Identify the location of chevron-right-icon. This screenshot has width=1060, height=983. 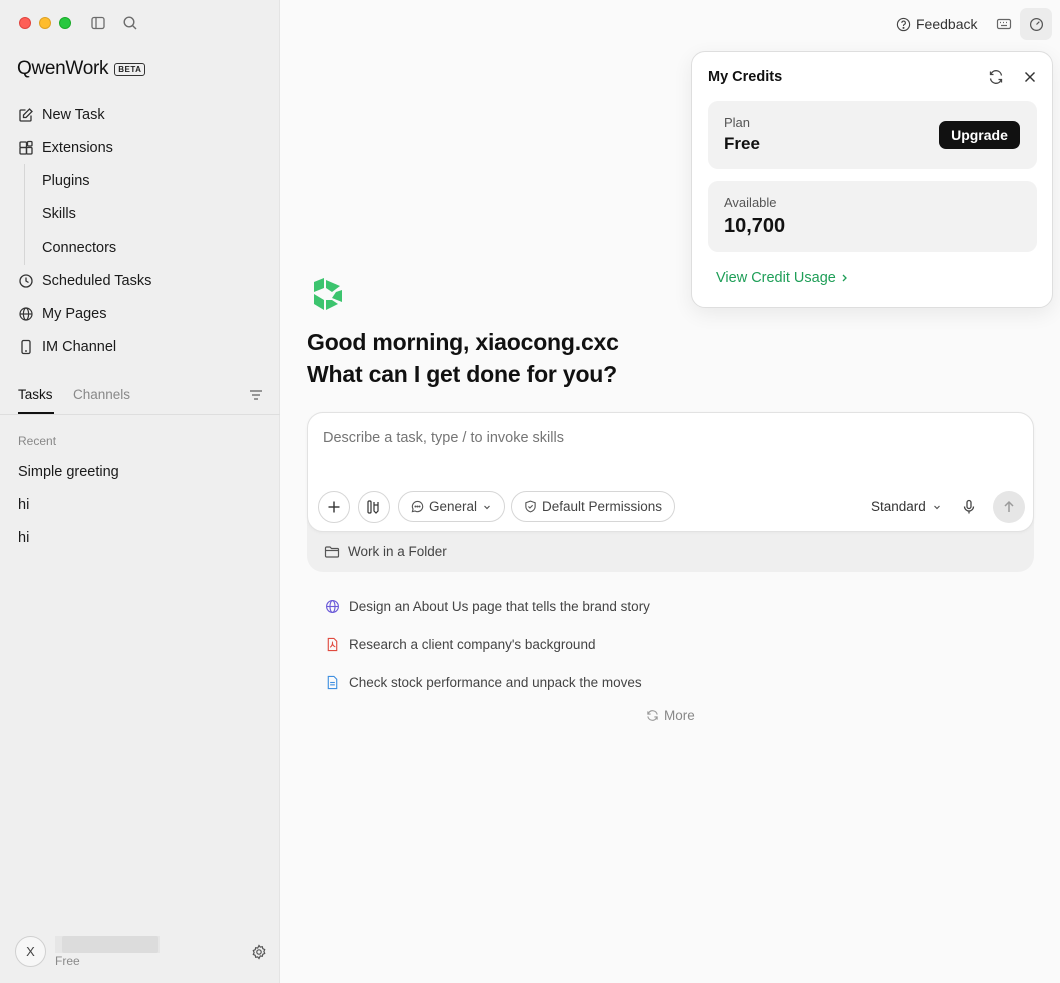
(844, 278).